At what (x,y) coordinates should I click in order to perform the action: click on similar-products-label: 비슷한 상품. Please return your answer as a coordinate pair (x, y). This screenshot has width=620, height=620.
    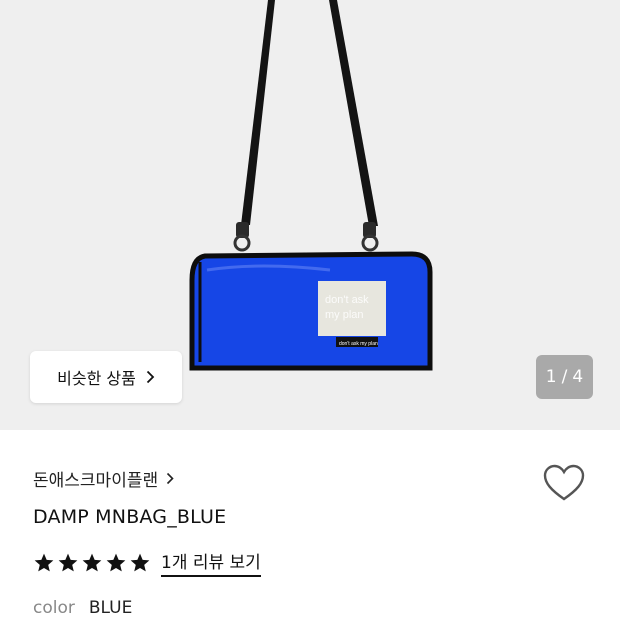
    Looking at the image, I should click on (96, 378).